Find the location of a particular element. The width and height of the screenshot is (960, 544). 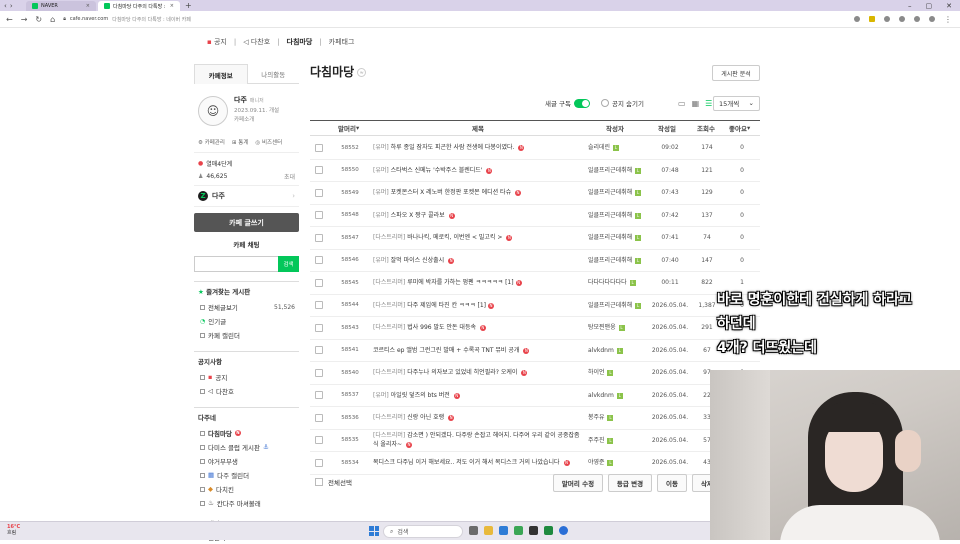

stats-link: ⊞ 통계 is located at coordinates (240, 142).